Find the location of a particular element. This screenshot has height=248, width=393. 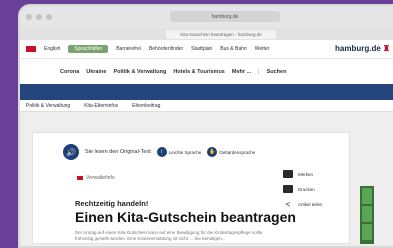

breadcrumb-item-1: Kita-Elterninfos is located at coordinates (101, 106).